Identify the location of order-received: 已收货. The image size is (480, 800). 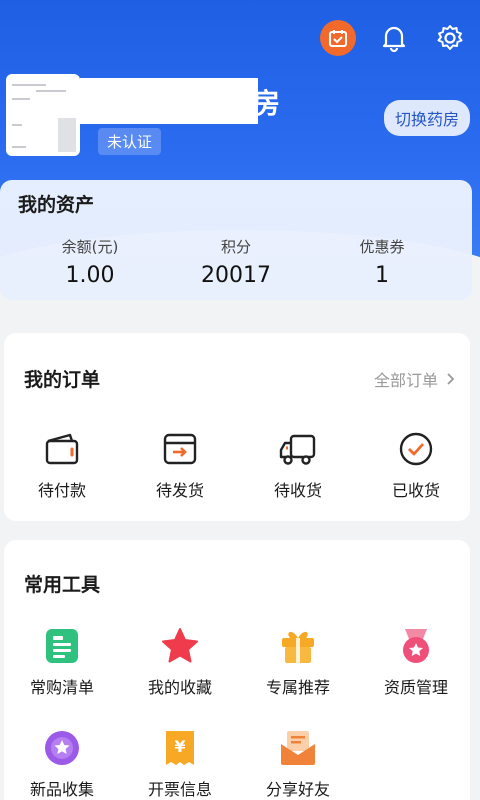
(416, 465).